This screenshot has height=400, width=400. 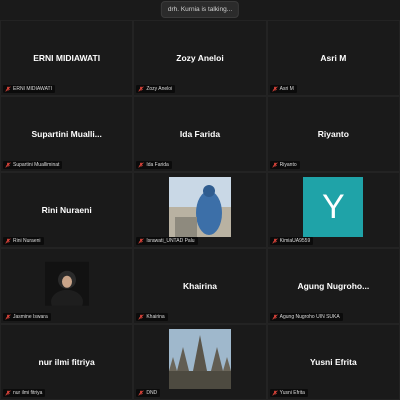 What do you see at coordinates (295, 241) in the screenshot?
I see `participant-name-tag-text: KimiaUA9559` at bounding box center [295, 241].